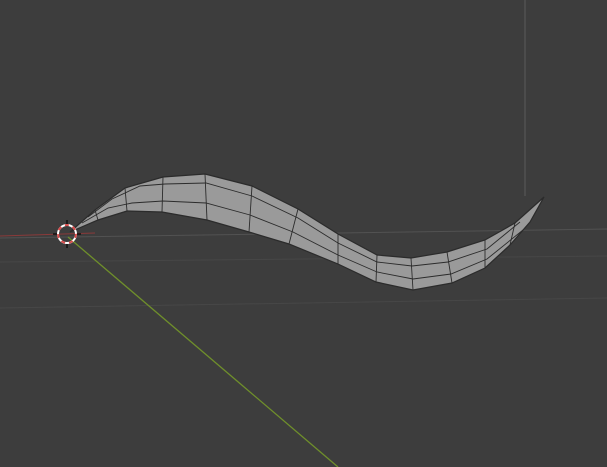  Describe the element at coordinates (303, 303) in the screenshot. I see `grid-line` at that location.